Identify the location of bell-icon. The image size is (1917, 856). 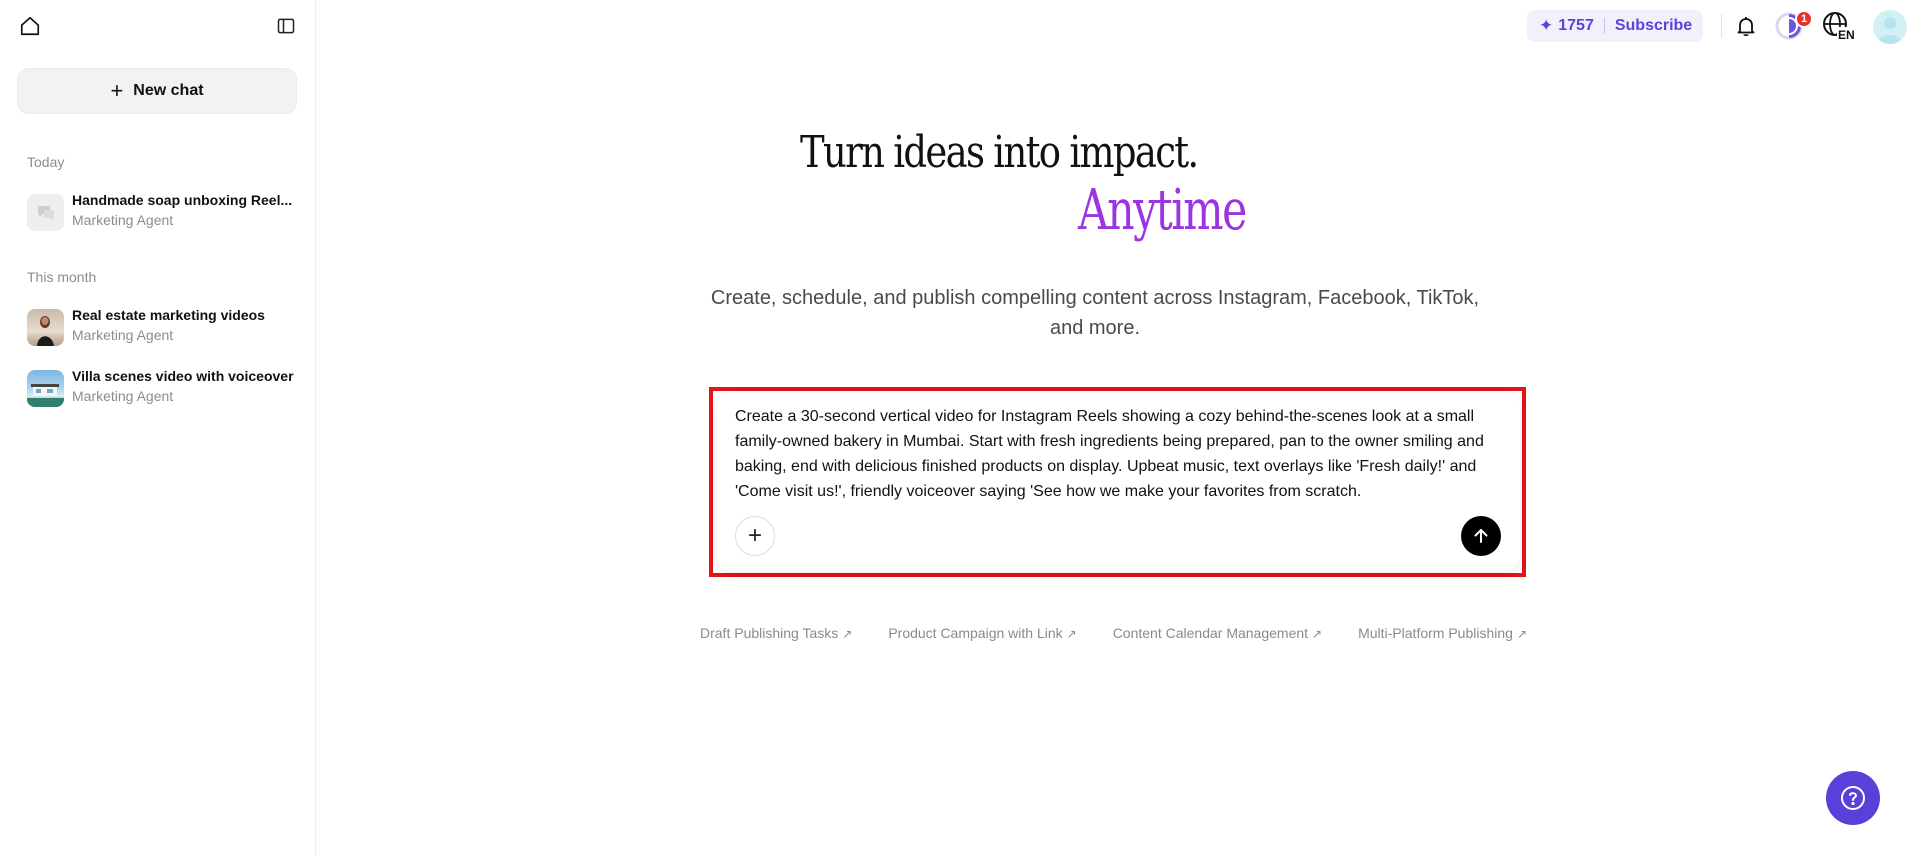
(1746, 26).